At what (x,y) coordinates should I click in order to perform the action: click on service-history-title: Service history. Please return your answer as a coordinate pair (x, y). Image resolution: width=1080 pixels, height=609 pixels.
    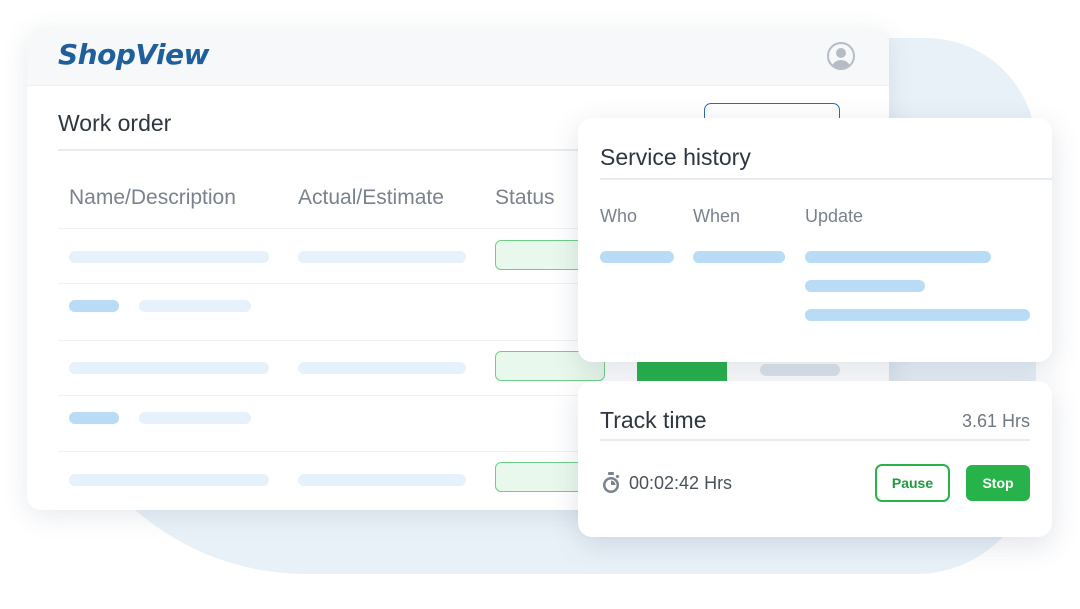
    Looking at the image, I should click on (675, 157).